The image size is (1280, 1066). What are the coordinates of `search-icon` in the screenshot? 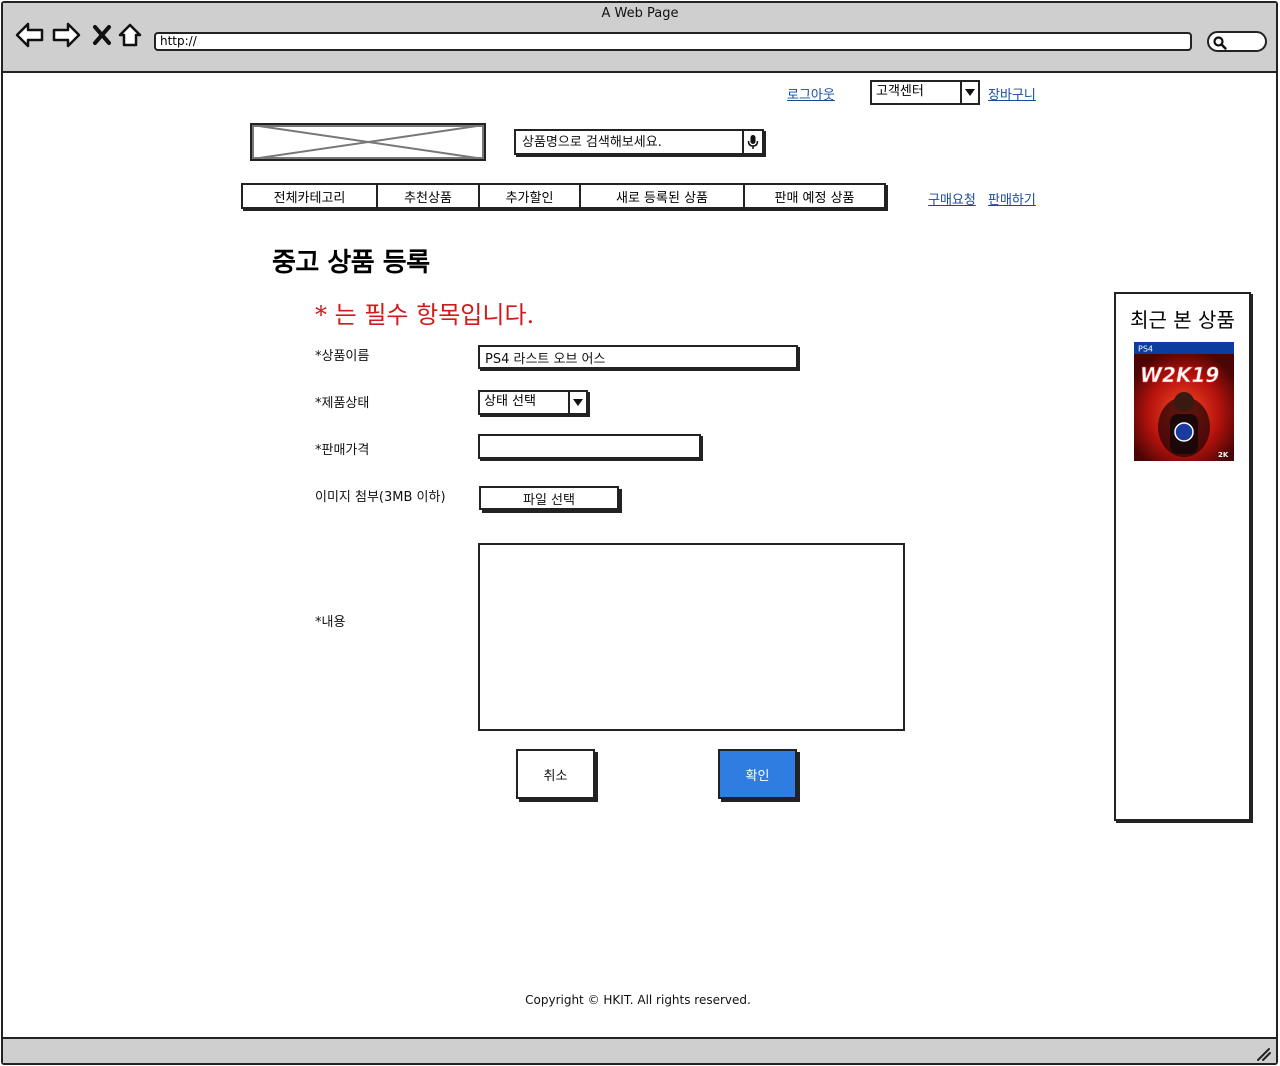 It's located at (1220, 43).